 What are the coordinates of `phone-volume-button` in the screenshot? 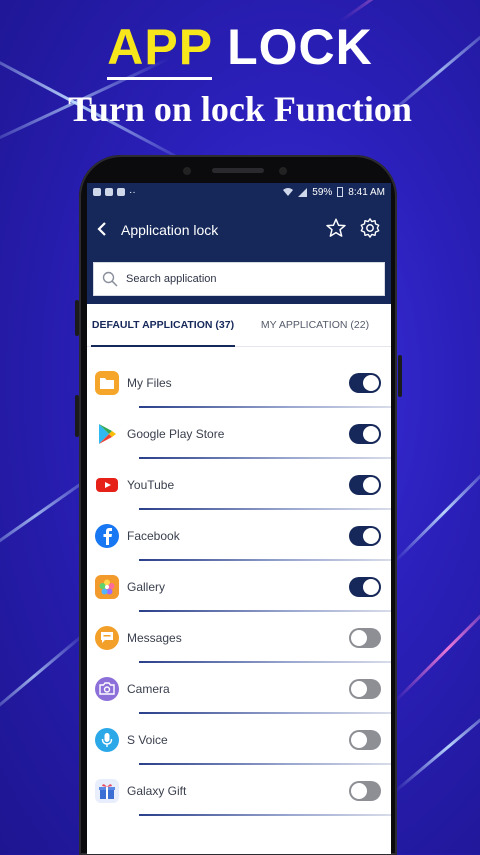 It's located at (77, 318).